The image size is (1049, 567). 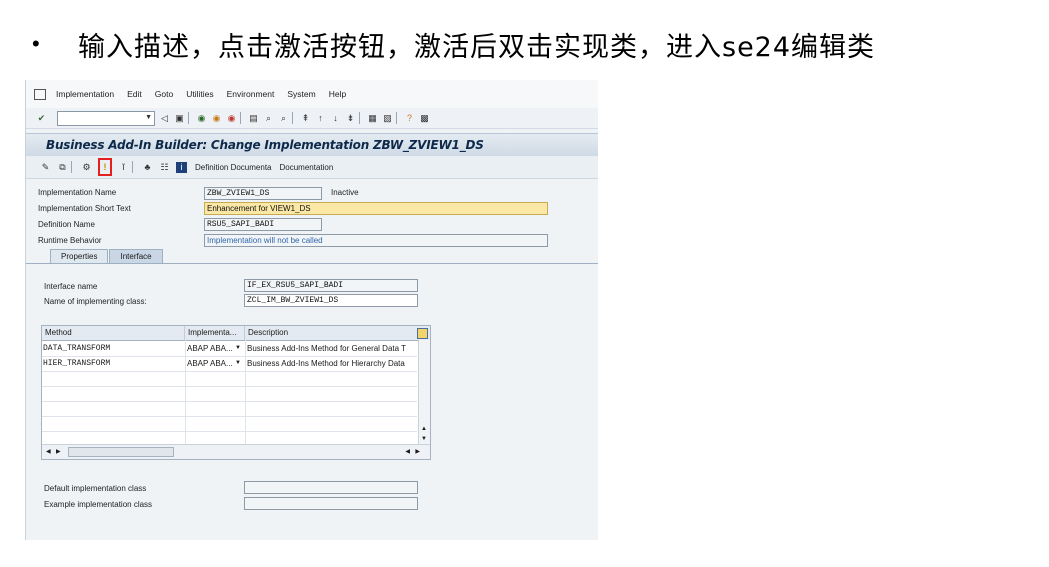 I want to click on runtime-behavior-field: Implementation will not be called, so click(x=376, y=240).